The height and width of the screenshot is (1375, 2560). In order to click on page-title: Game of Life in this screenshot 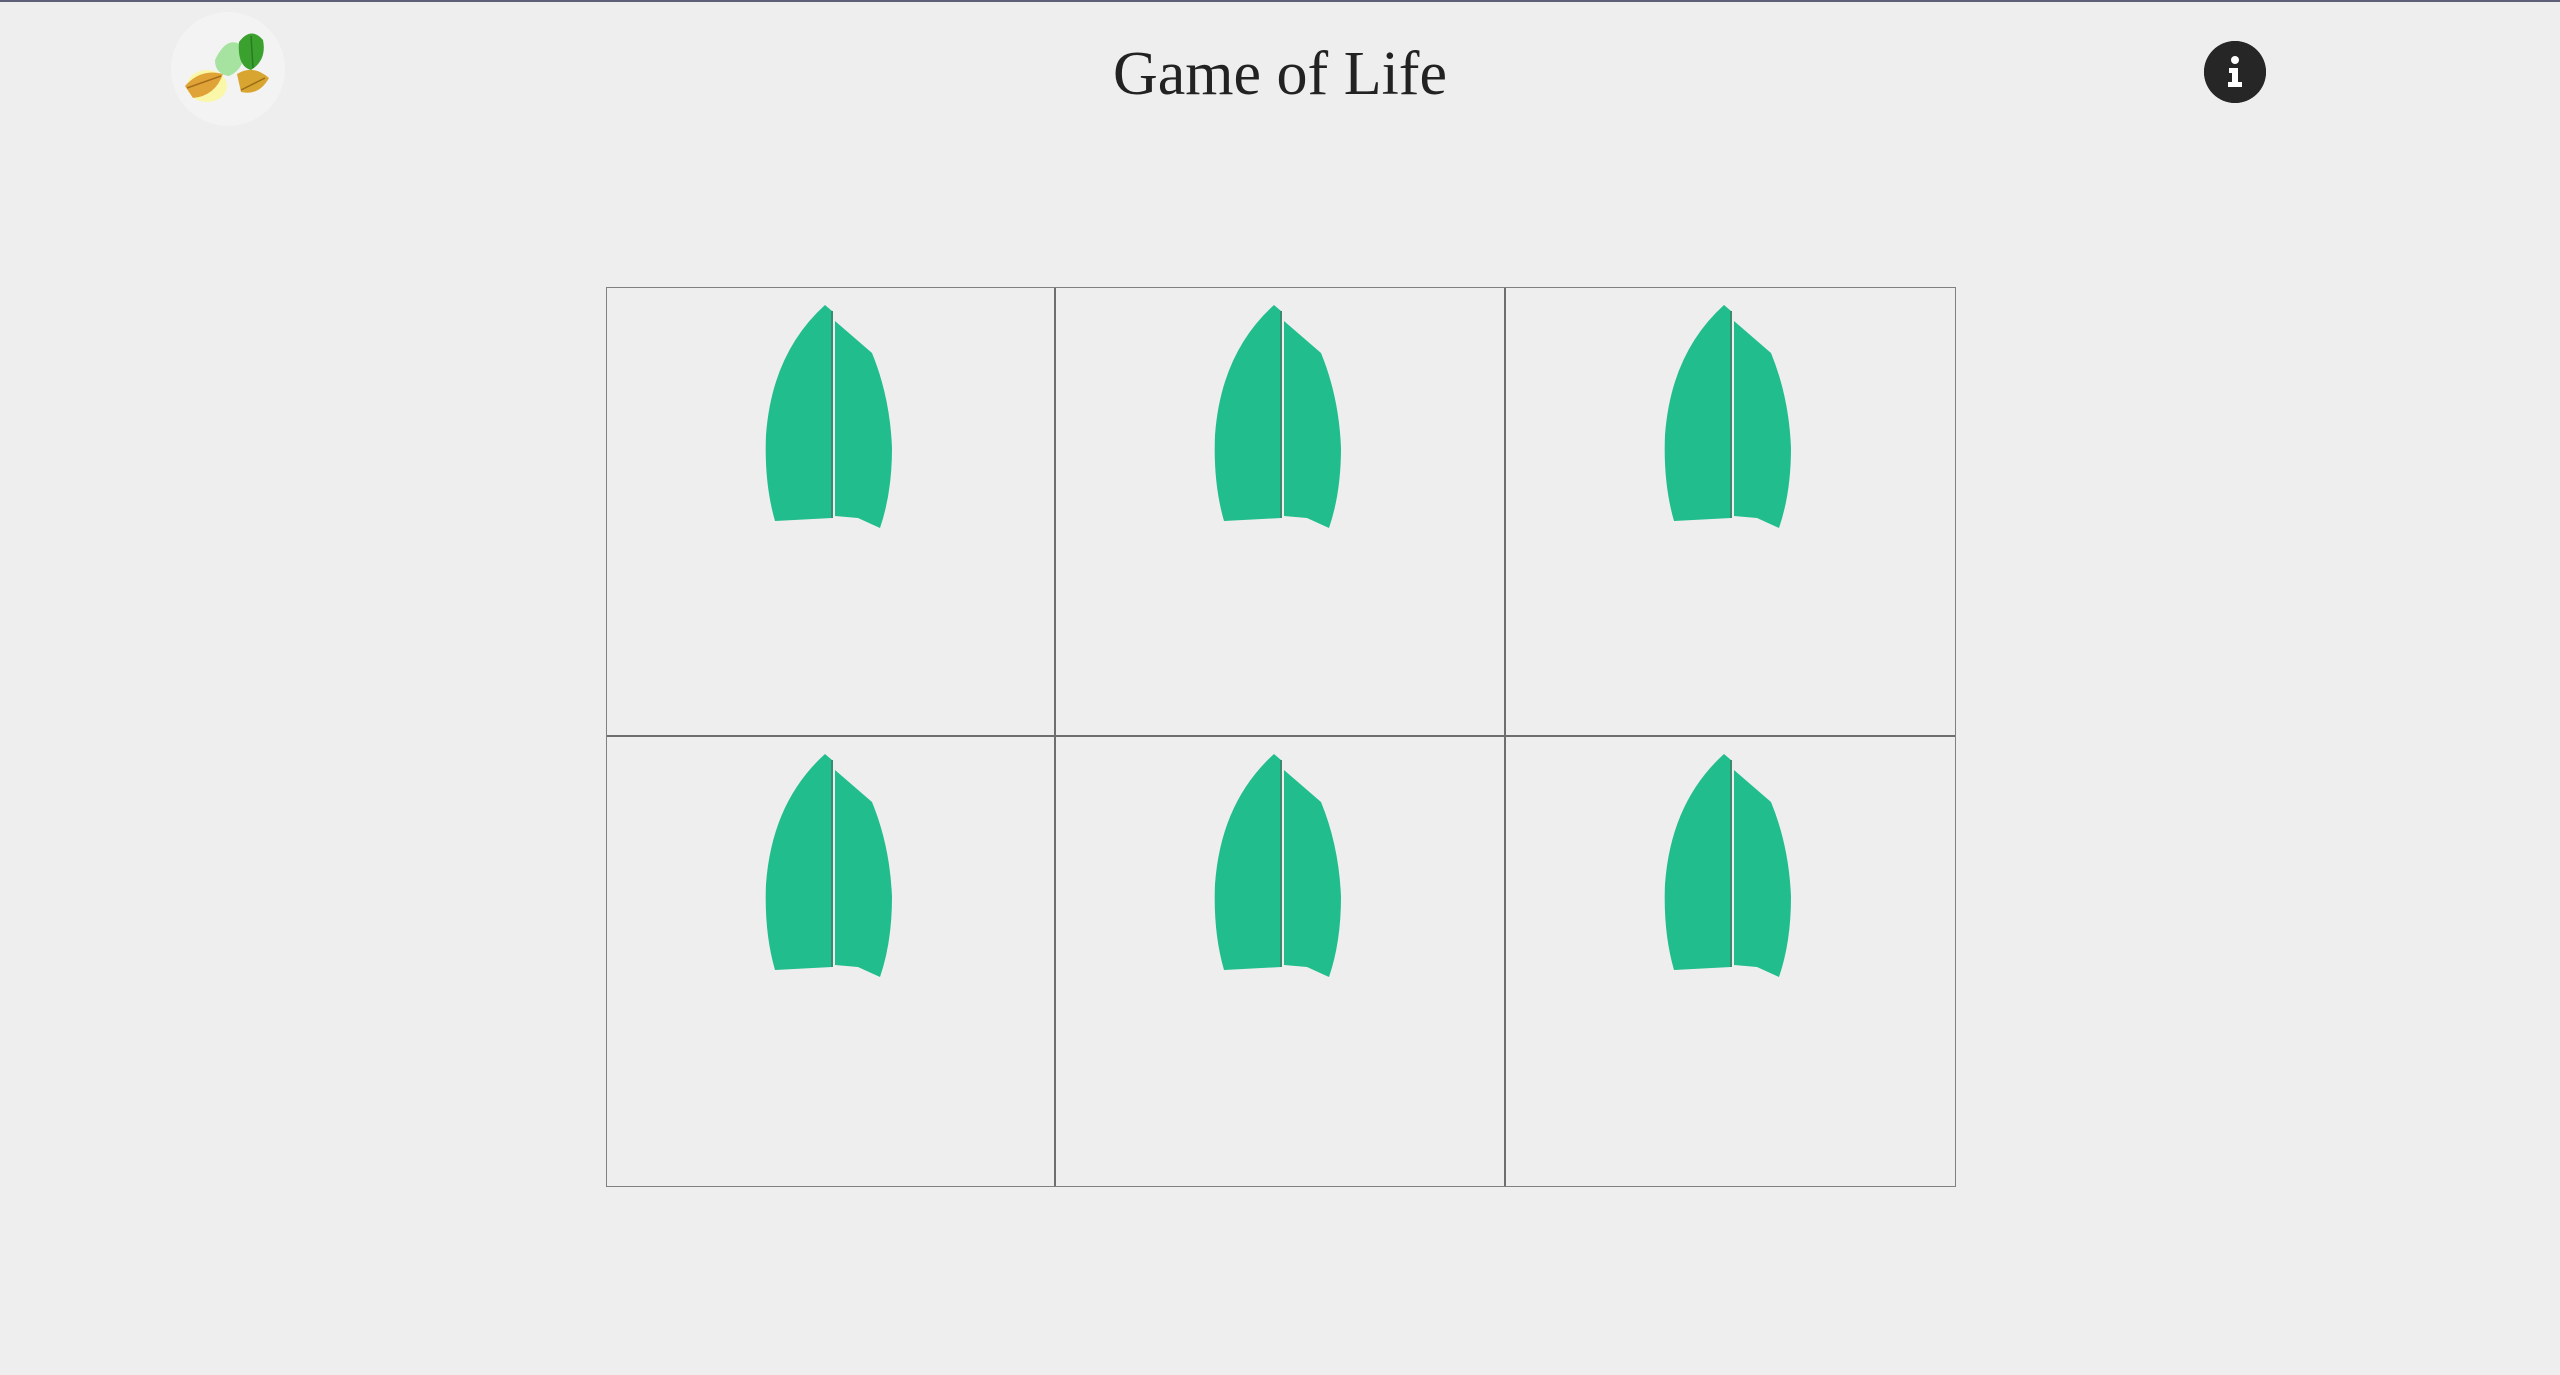, I will do `click(1280, 74)`.